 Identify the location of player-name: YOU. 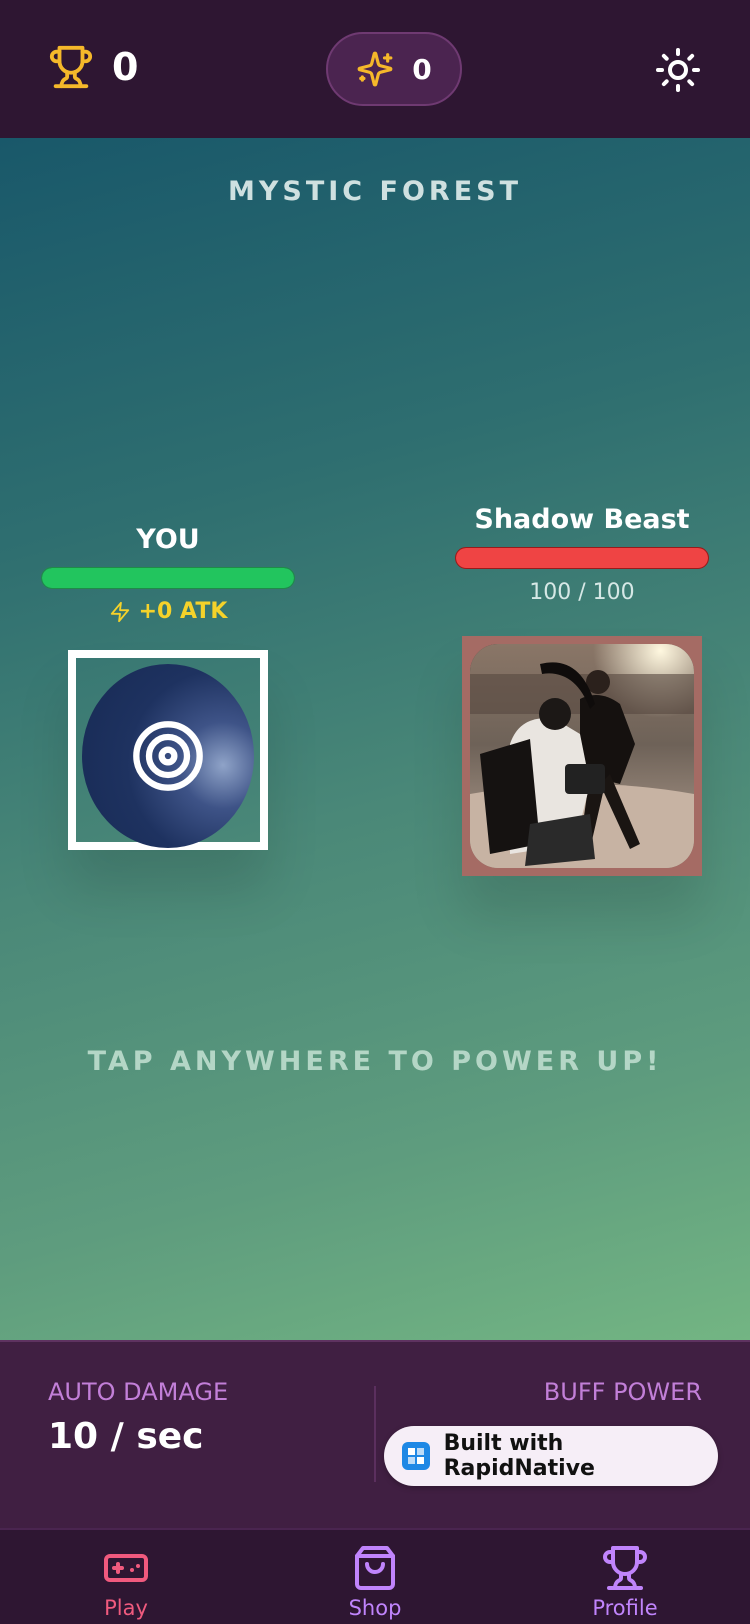
(168, 539).